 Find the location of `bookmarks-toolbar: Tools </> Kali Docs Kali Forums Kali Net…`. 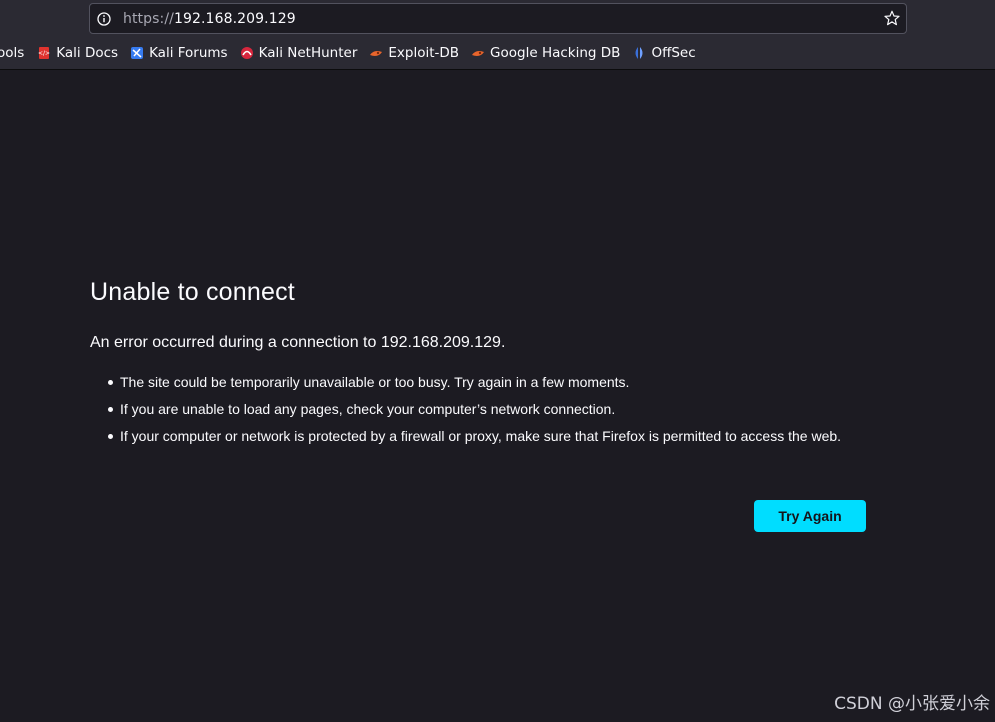

bookmarks-toolbar: Tools </> Kali Docs Kali Forums Kali Net… is located at coordinates (348, 53).